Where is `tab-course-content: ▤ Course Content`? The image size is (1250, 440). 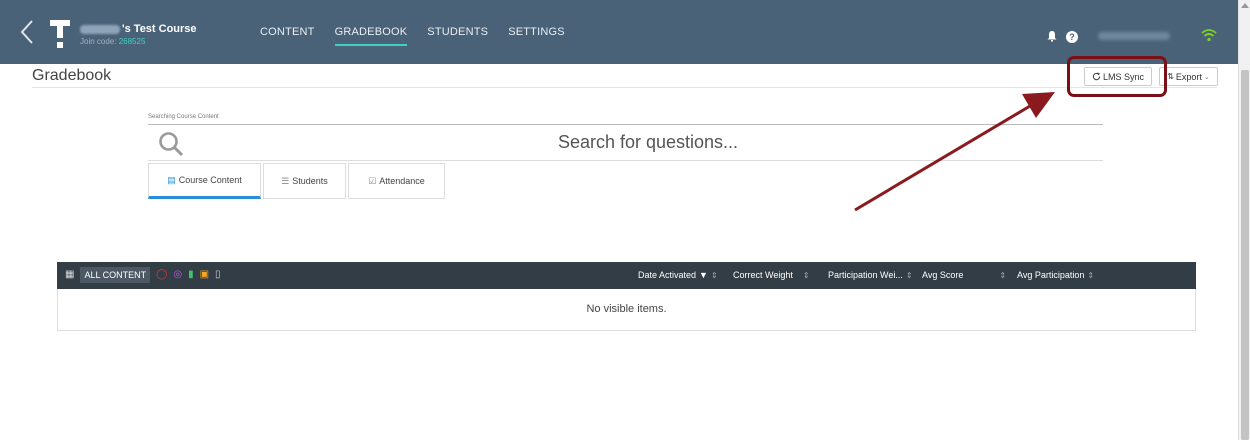
tab-course-content: ▤ Course Content is located at coordinates (204, 181).